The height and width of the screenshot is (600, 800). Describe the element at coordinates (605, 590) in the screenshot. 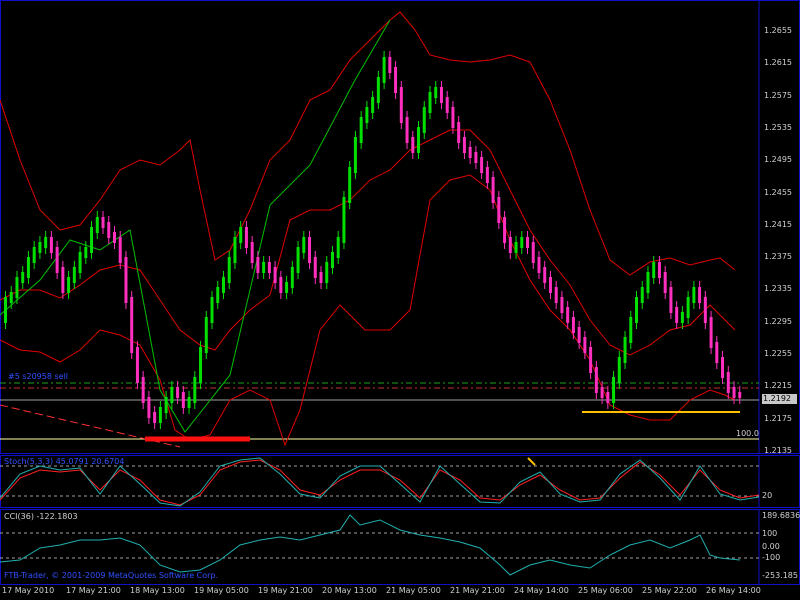

I see `time-tick-label: 25 May 06:00` at that location.